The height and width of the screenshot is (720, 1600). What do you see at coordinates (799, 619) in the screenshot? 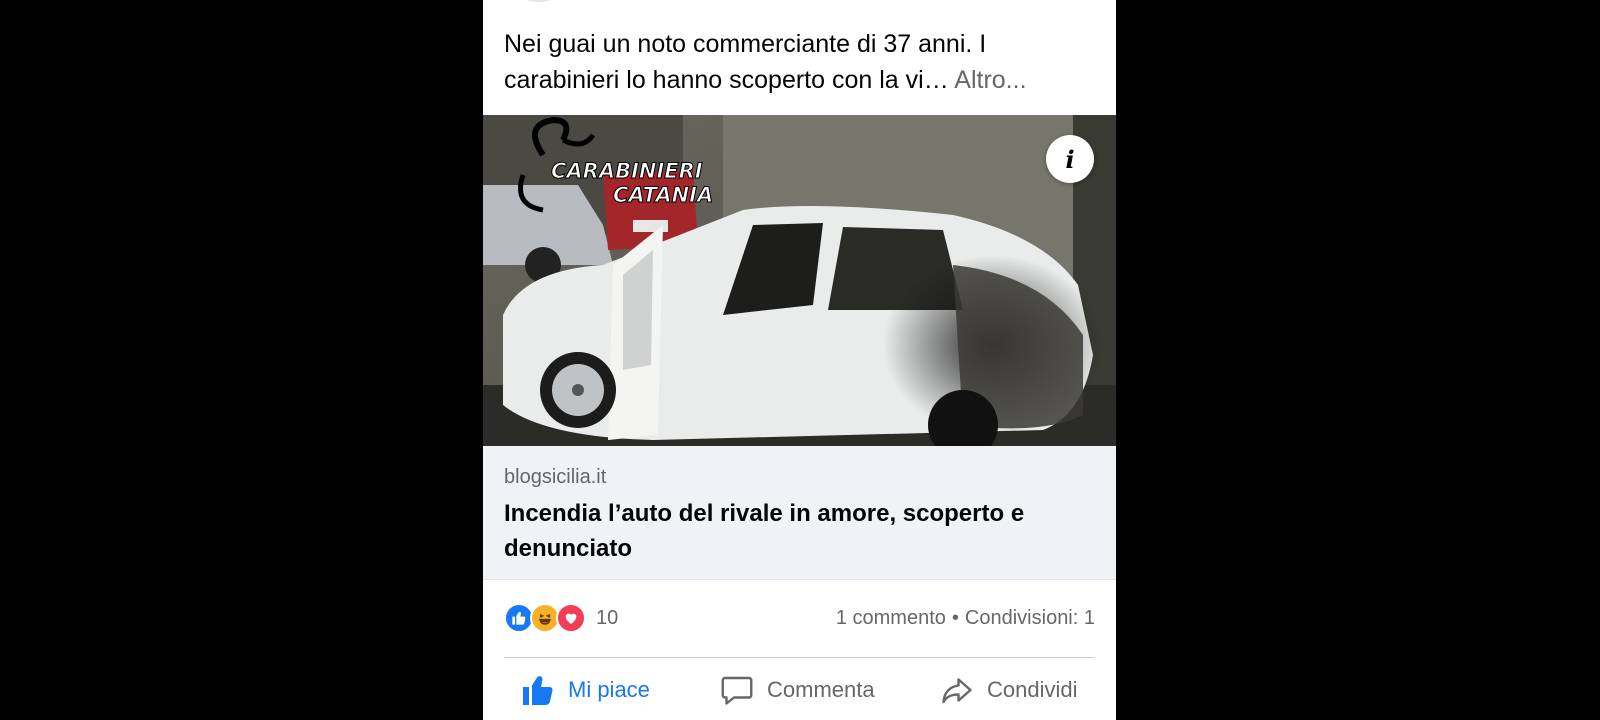
I see `post-stats: 10 1 commento • Condivisioni: 1` at bounding box center [799, 619].